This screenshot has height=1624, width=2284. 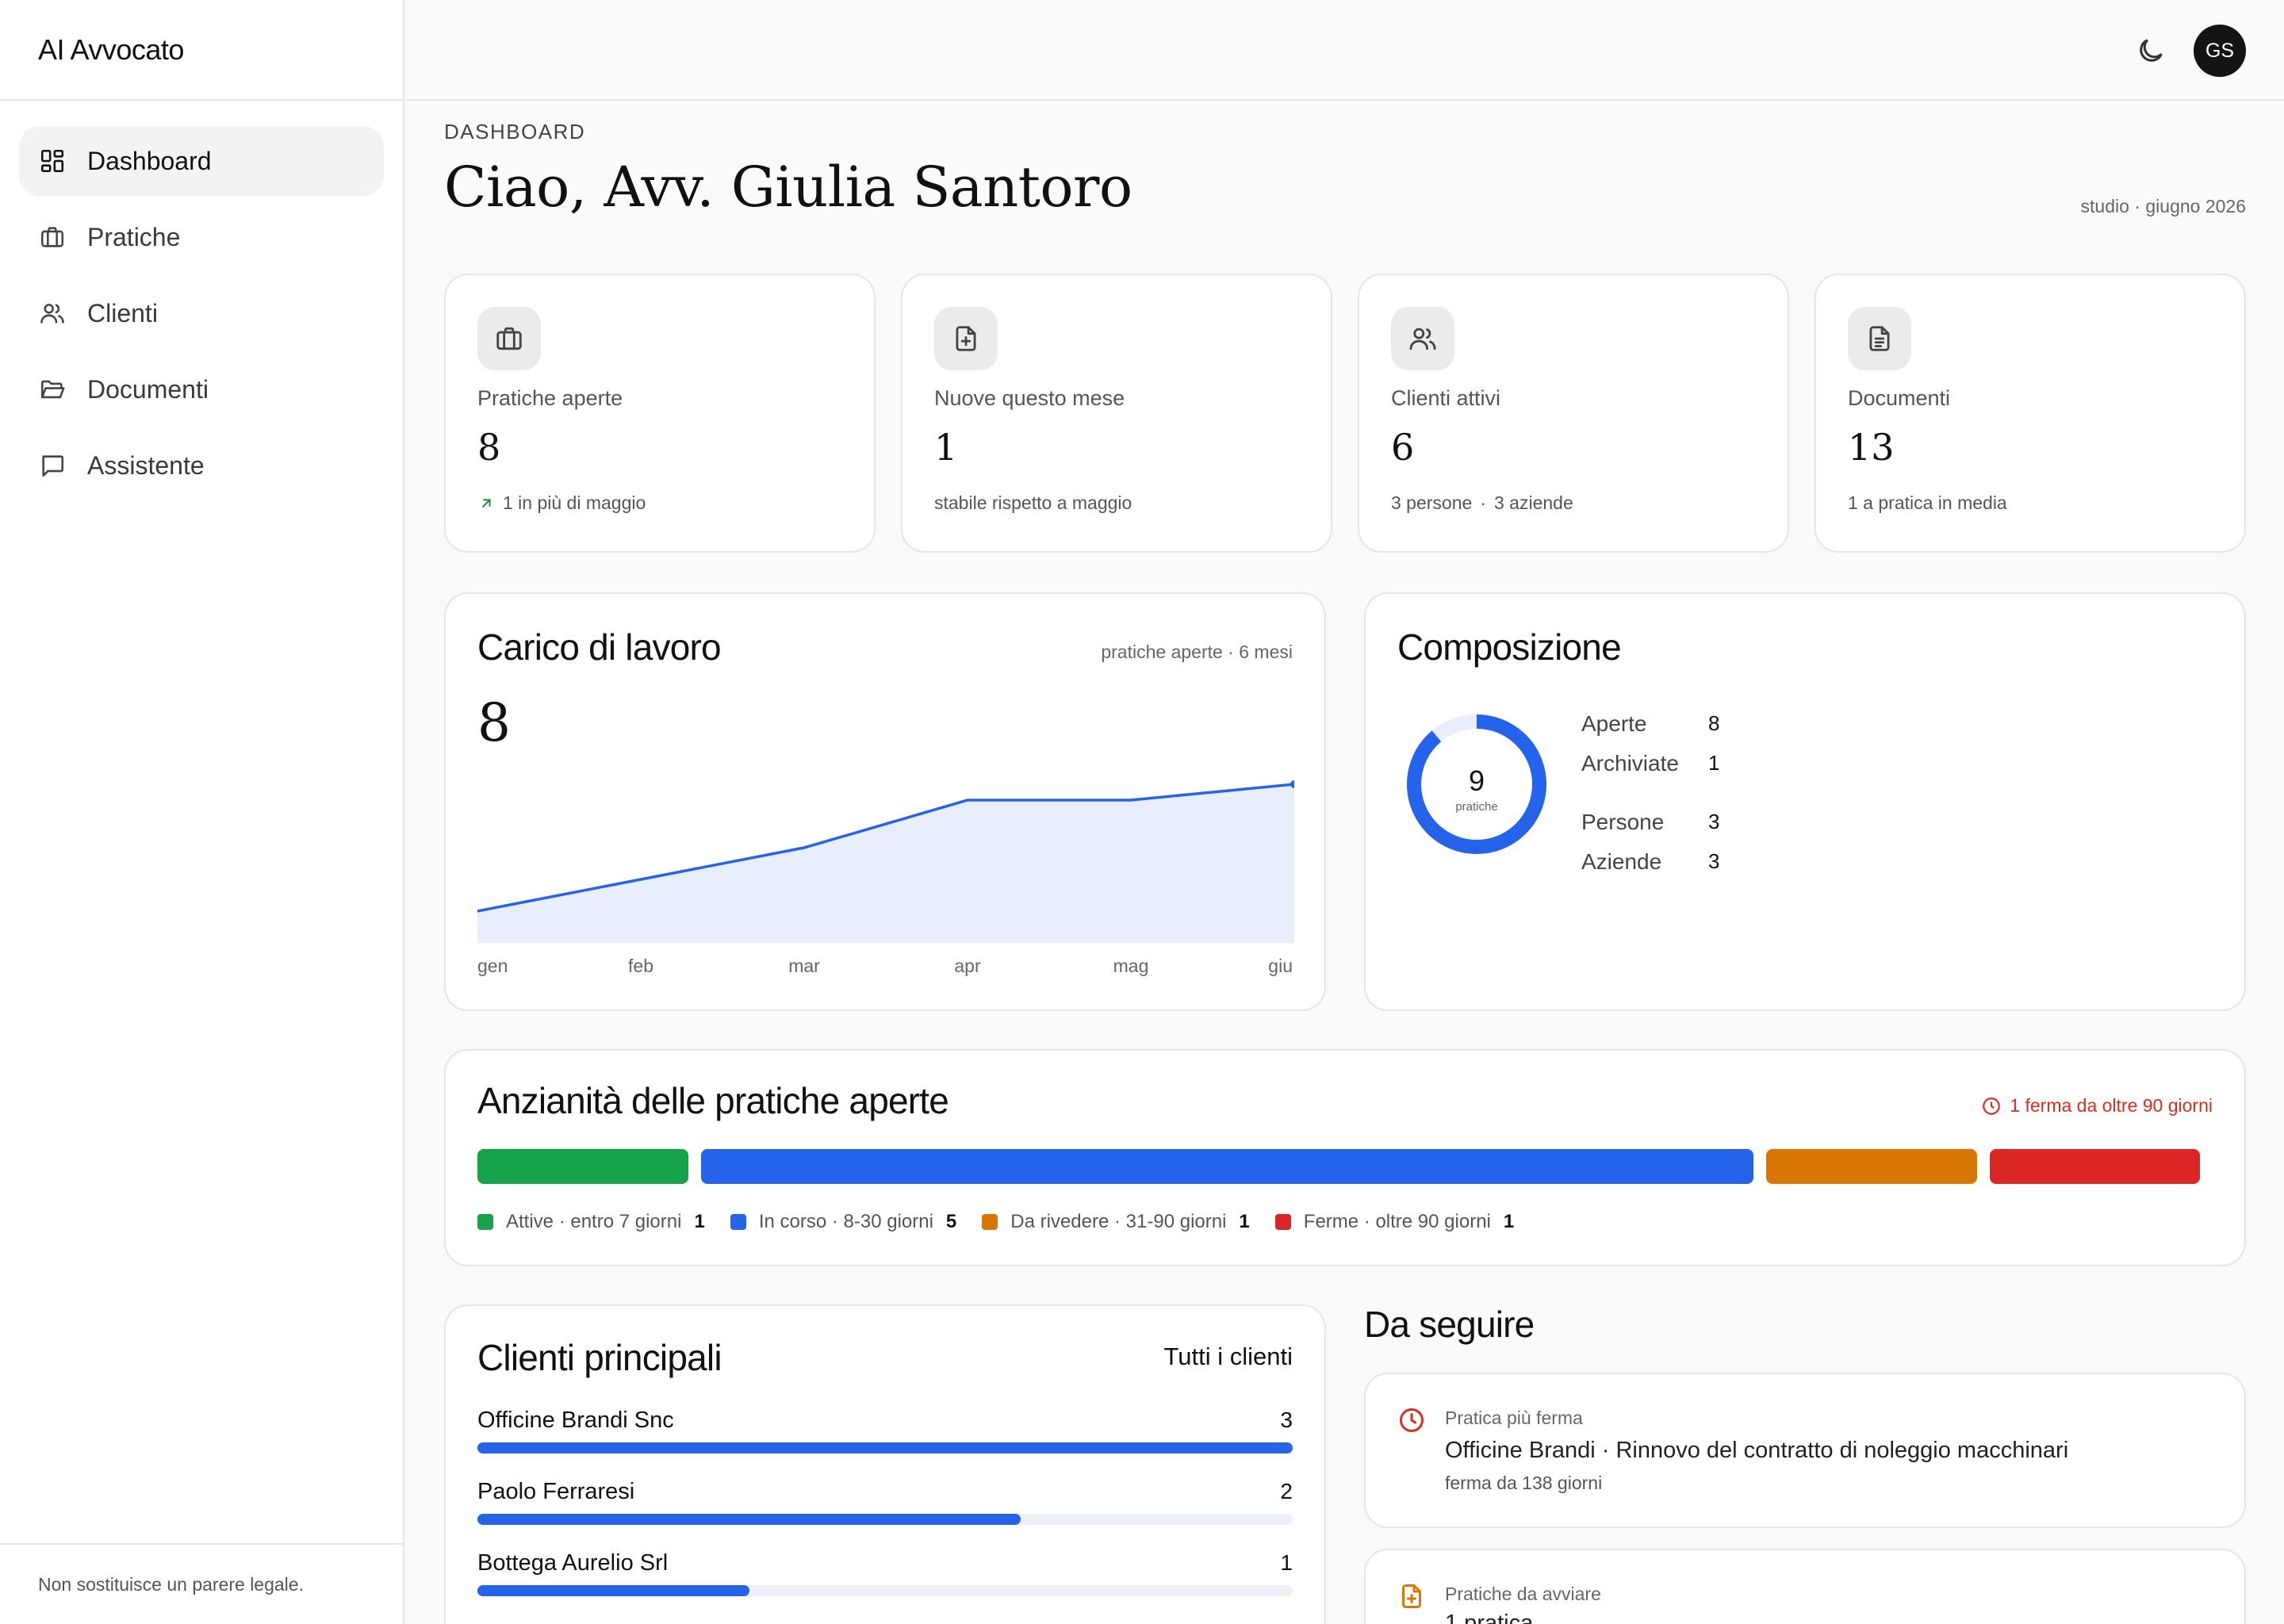 I want to click on client-row: Bottega Aurelio Srl 1, so click(x=885, y=1573).